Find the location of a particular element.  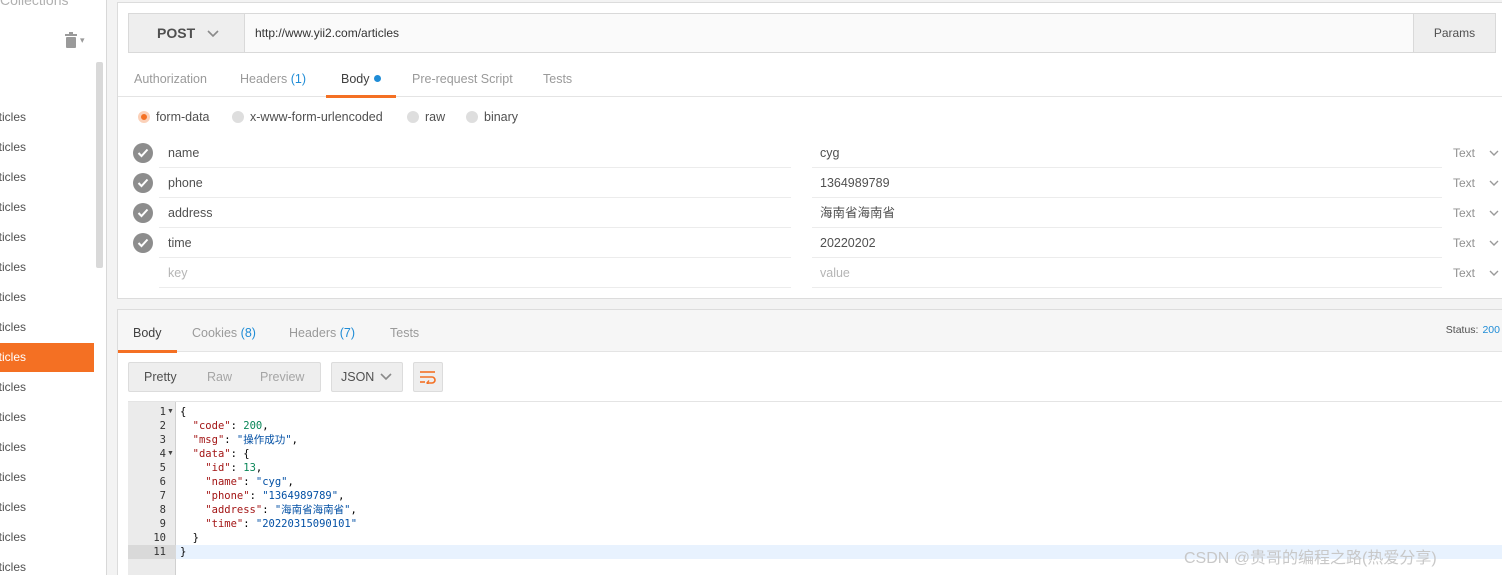

chevron-down-icon: ▾ is located at coordinates (82, 39).